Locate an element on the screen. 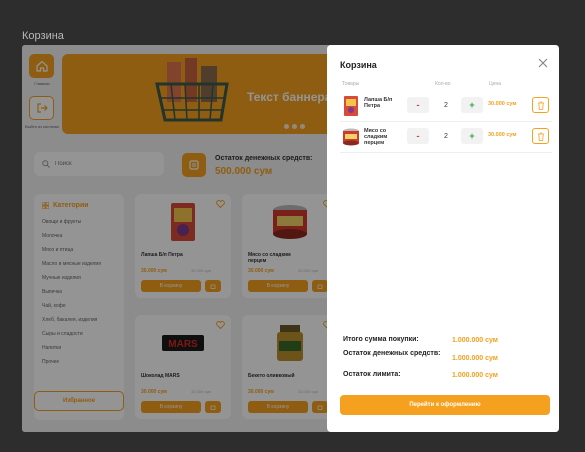  cart-row: Мясо со сладким перцем - 2 + 30.000 сум is located at coordinates (446, 138).